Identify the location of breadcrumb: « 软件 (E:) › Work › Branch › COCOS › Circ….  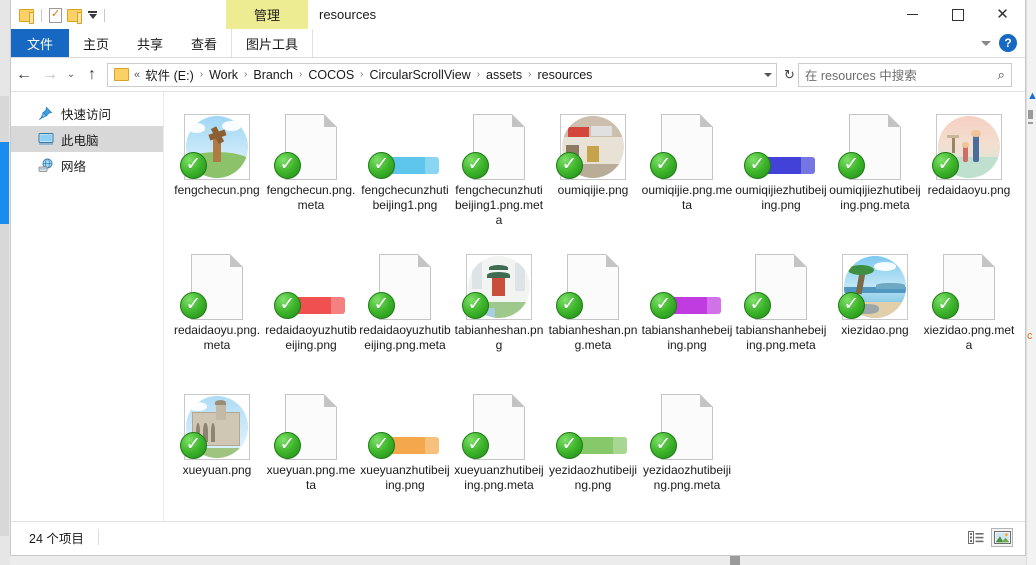
(442, 74).